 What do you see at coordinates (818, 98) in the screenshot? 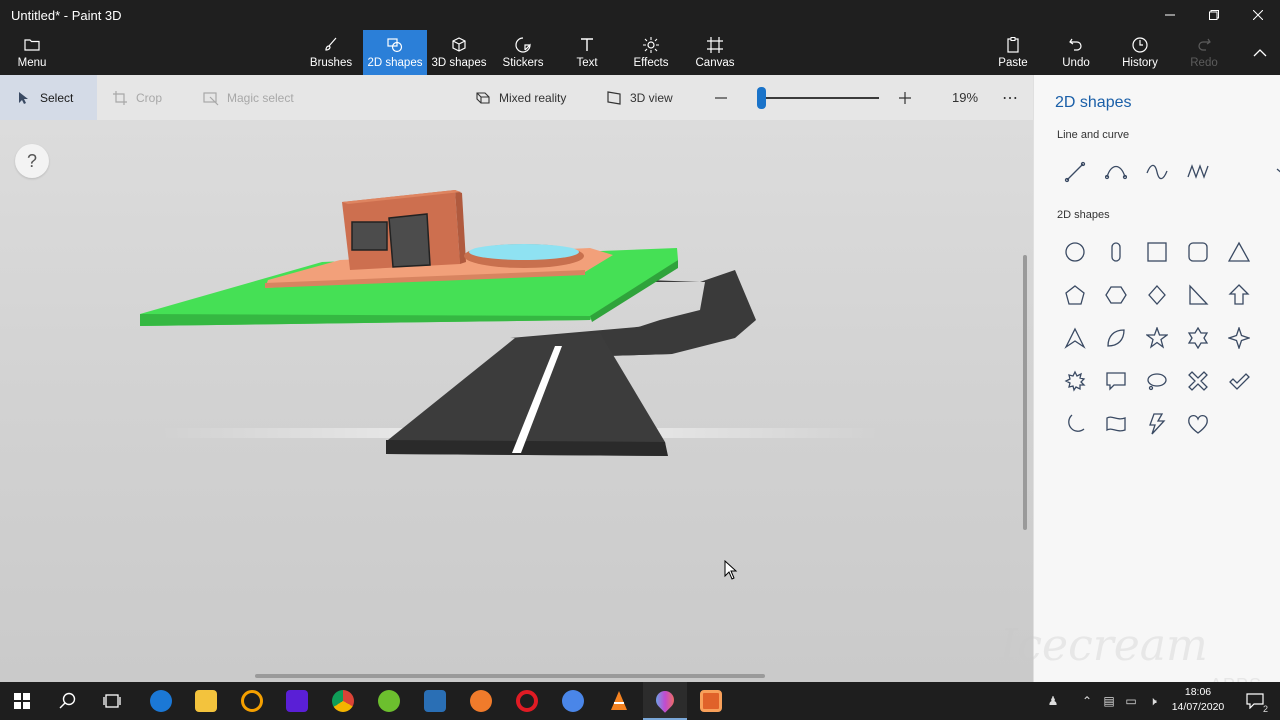
I see `zoom-slider-track` at bounding box center [818, 98].